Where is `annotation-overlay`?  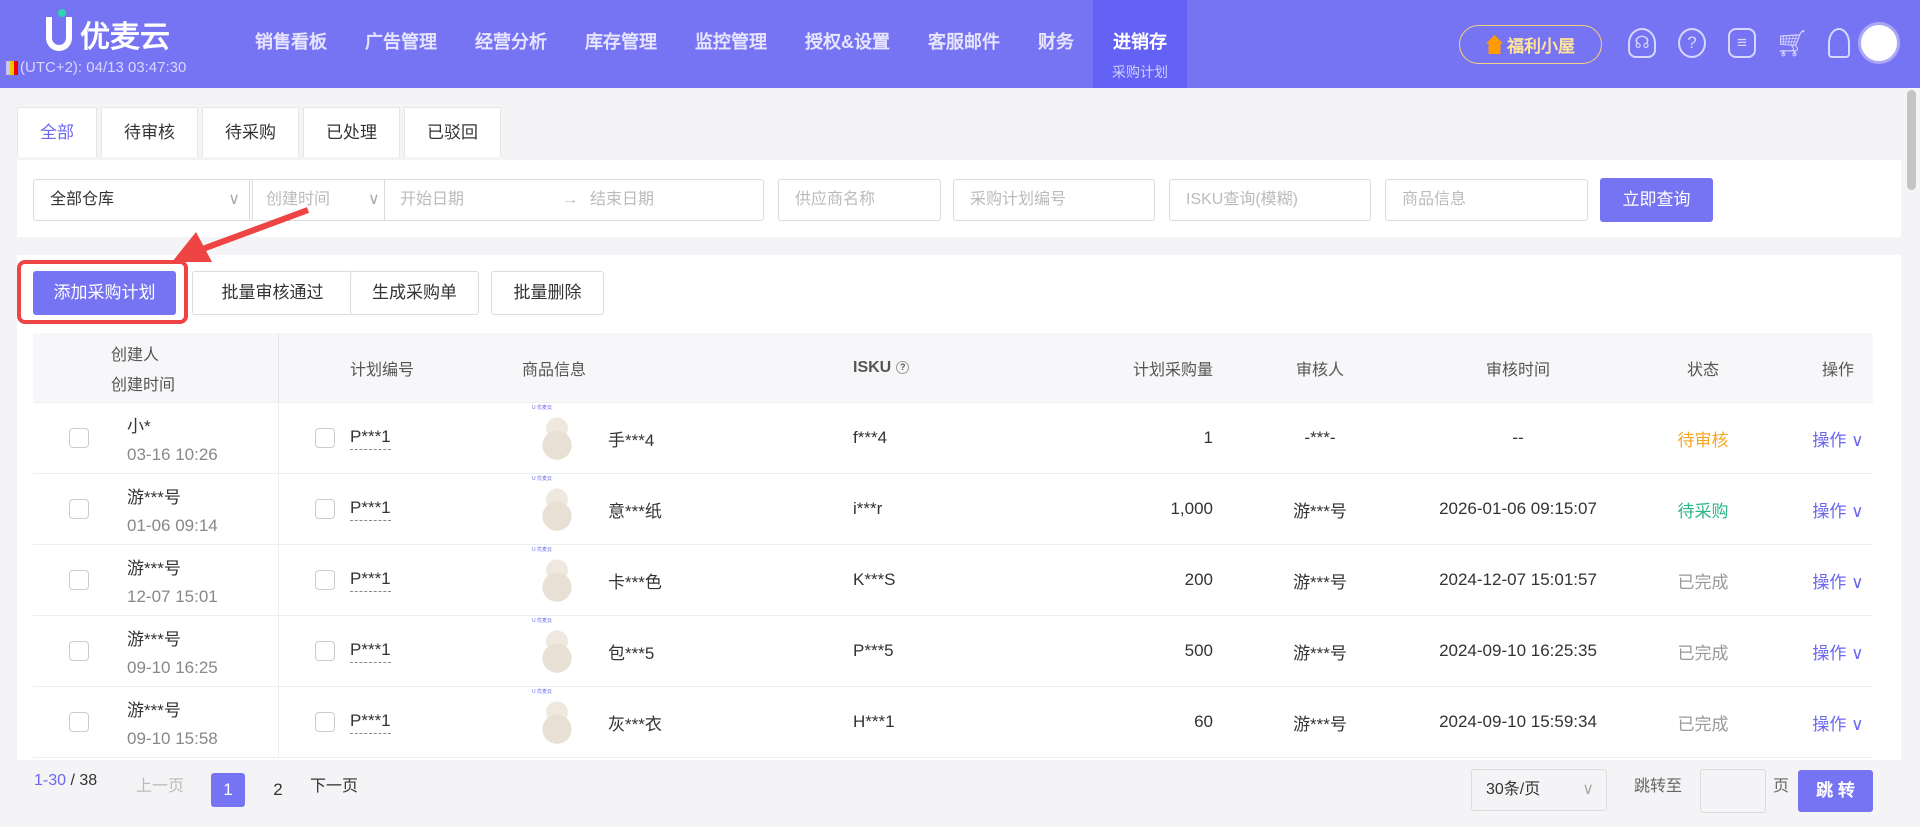 annotation-overlay is located at coordinates (163, 265).